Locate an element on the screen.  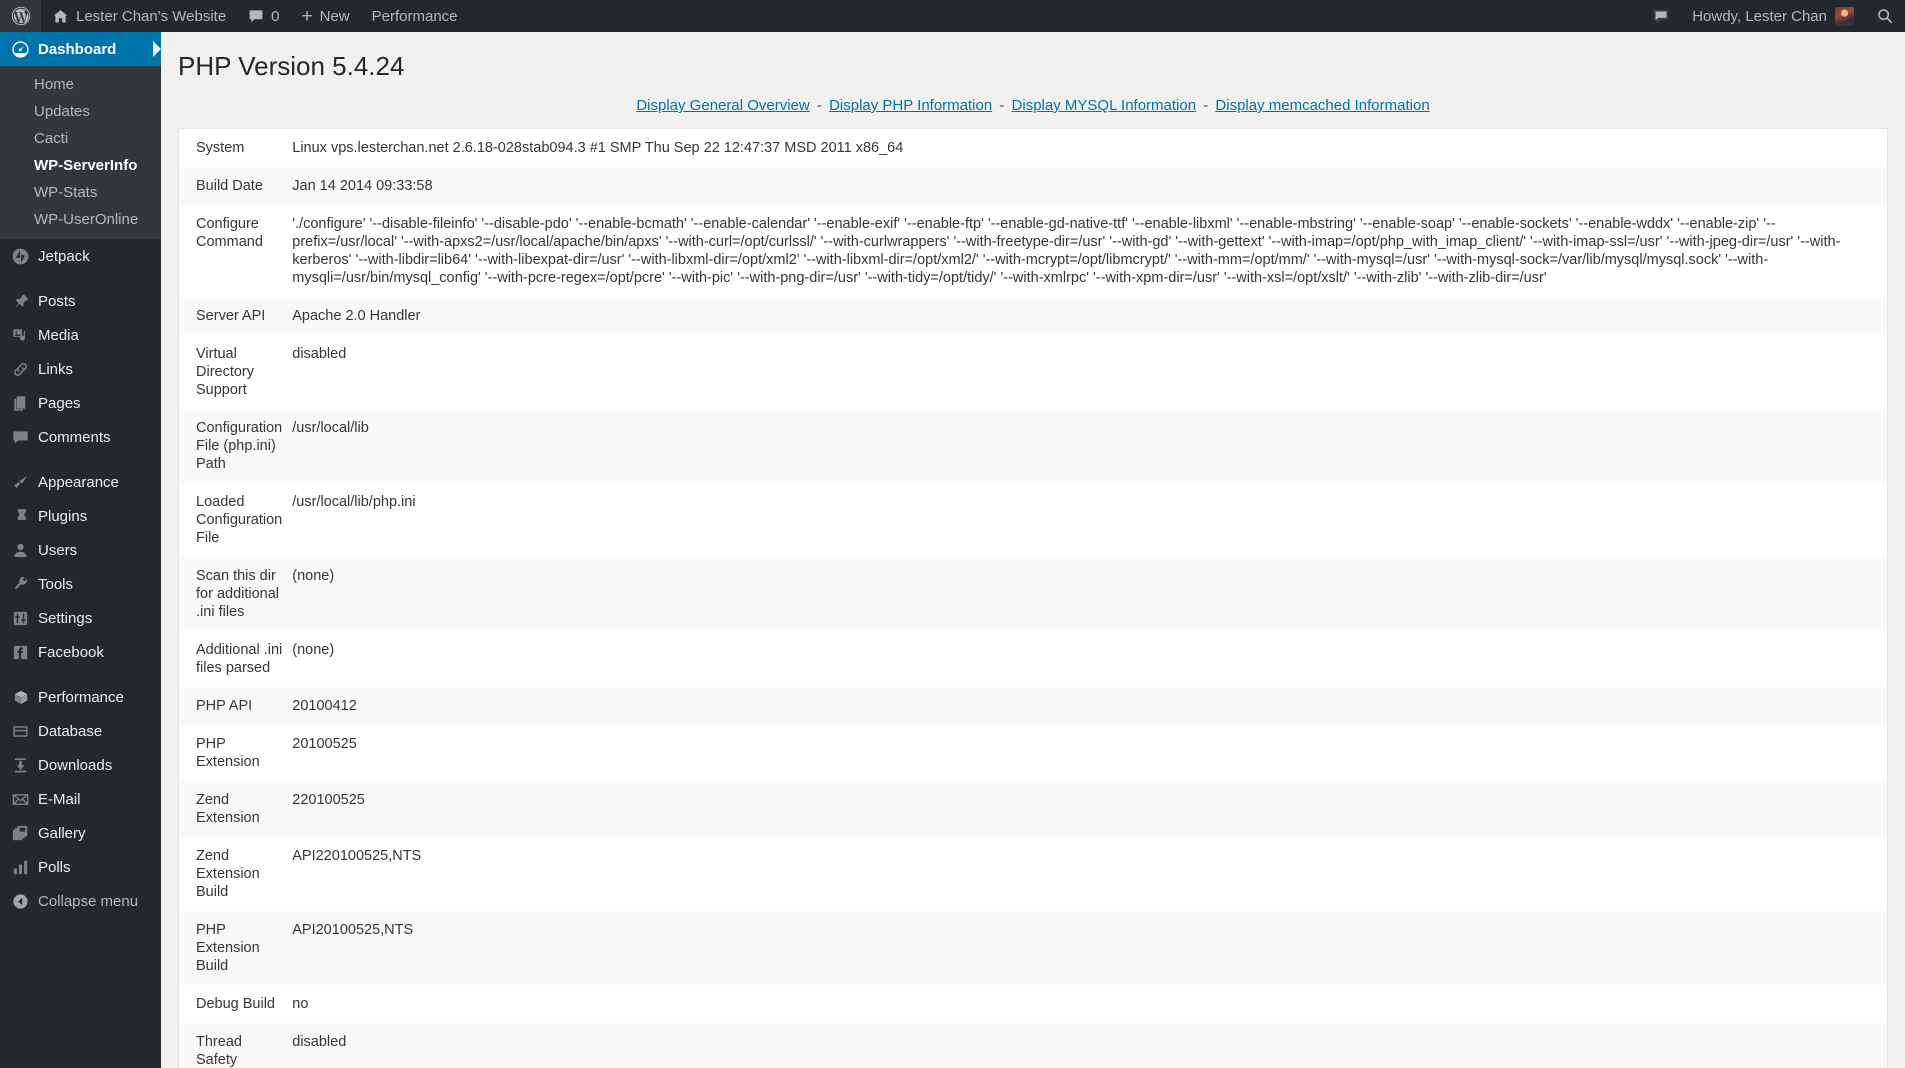
submenu-item-cacti: Cacti is located at coordinates (80, 138).